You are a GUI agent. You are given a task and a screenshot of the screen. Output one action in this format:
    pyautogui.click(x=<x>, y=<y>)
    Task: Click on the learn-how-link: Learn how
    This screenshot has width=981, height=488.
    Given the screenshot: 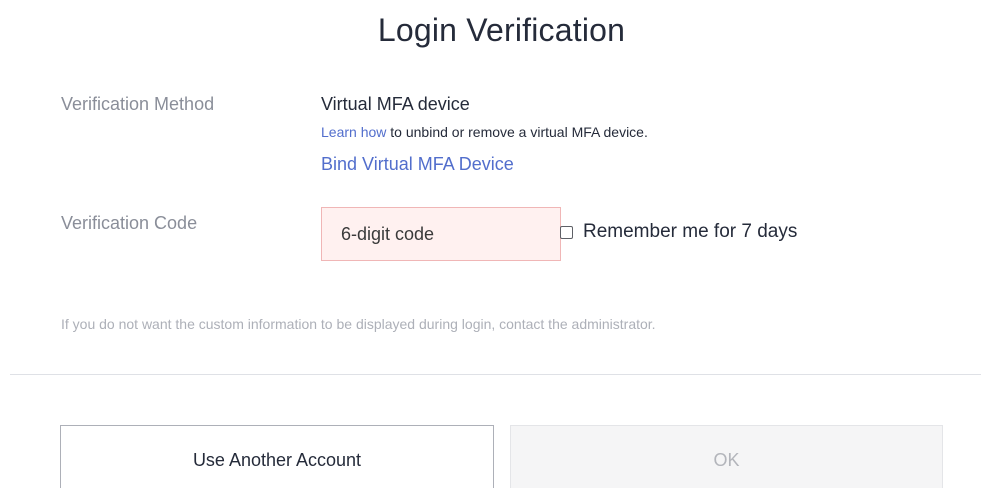 What is the action you would take?
    pyautogui.click(x=353, y=132)
    